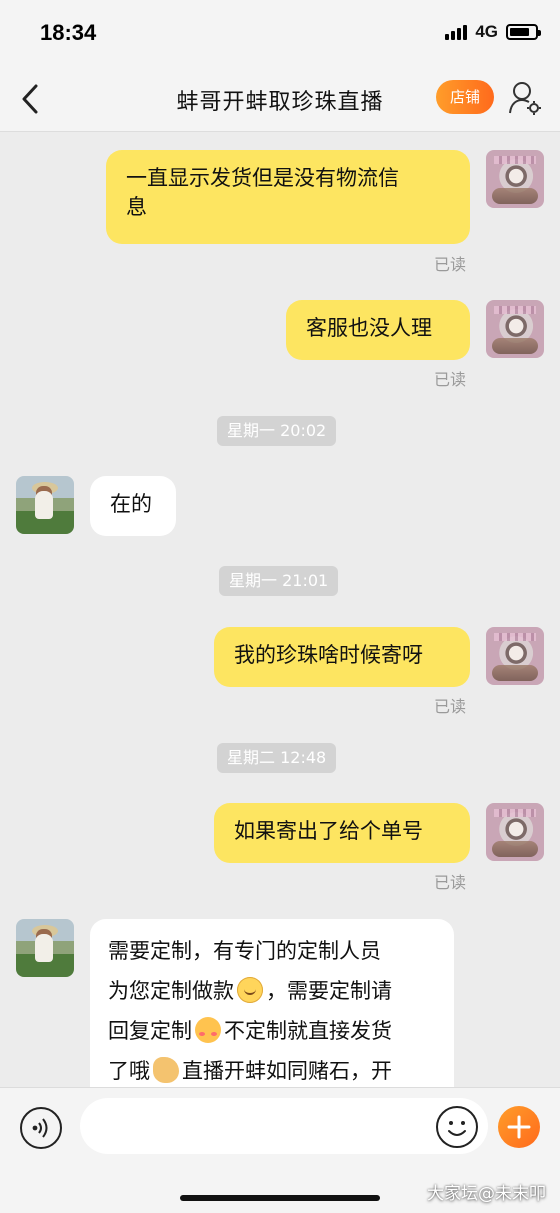  What do you see at coordinates (486, 31) in the screenshot?
I see `network-label: 4G` at bounding box center [486, 31].